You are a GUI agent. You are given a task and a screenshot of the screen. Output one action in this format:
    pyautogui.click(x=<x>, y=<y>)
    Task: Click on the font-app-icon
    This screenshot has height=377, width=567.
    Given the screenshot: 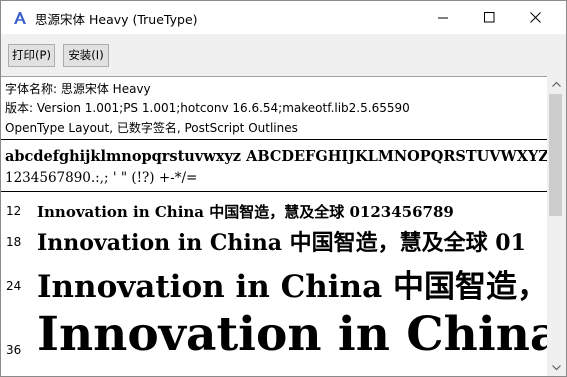 What is the action you would take?
    pyautogui.click(x=20, y=18)
    